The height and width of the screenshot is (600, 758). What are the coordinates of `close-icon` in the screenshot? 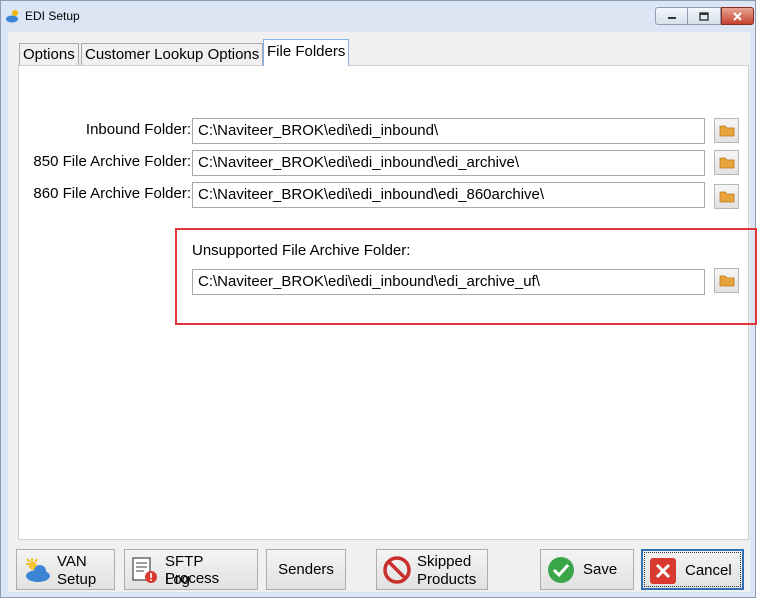 It's located at (737, 16).